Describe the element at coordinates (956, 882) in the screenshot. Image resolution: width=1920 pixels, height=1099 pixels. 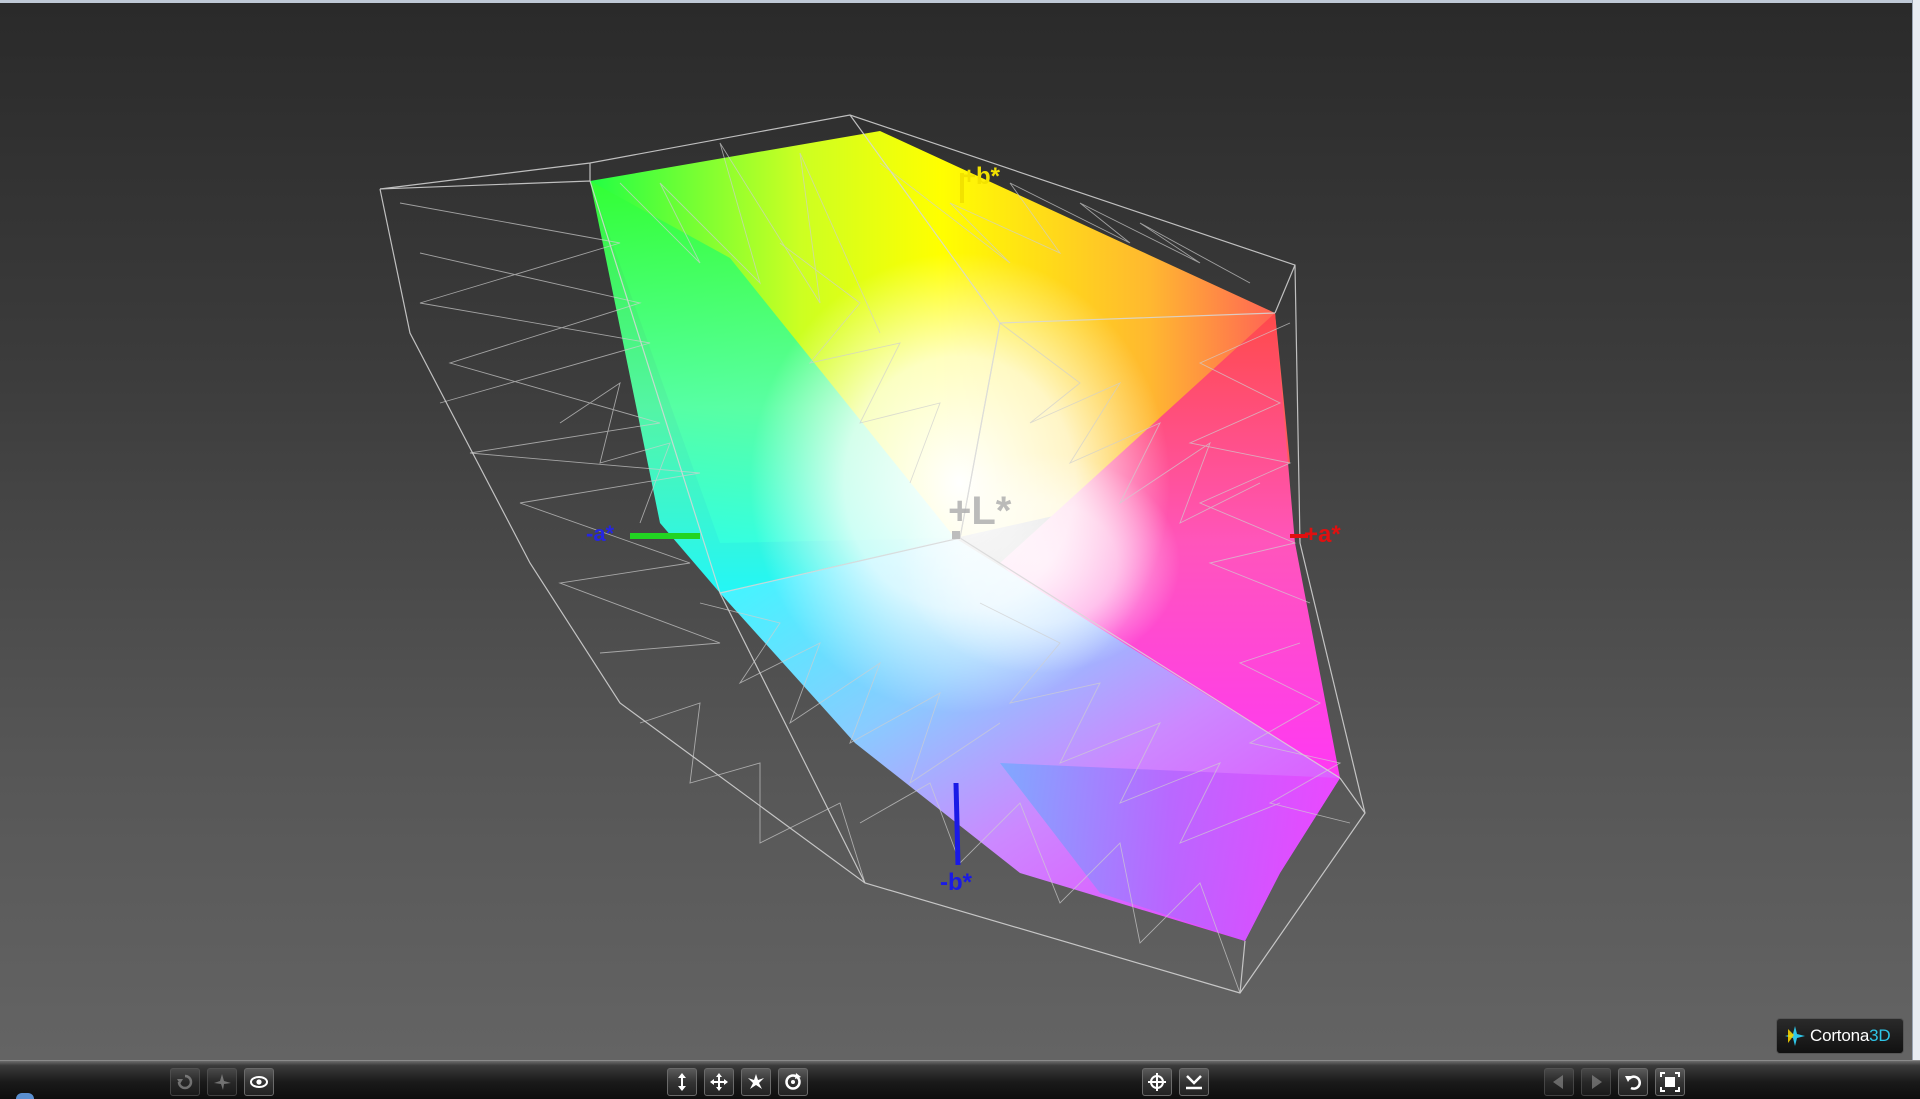
I see `axis-label-minus-b: -b*` at that location.